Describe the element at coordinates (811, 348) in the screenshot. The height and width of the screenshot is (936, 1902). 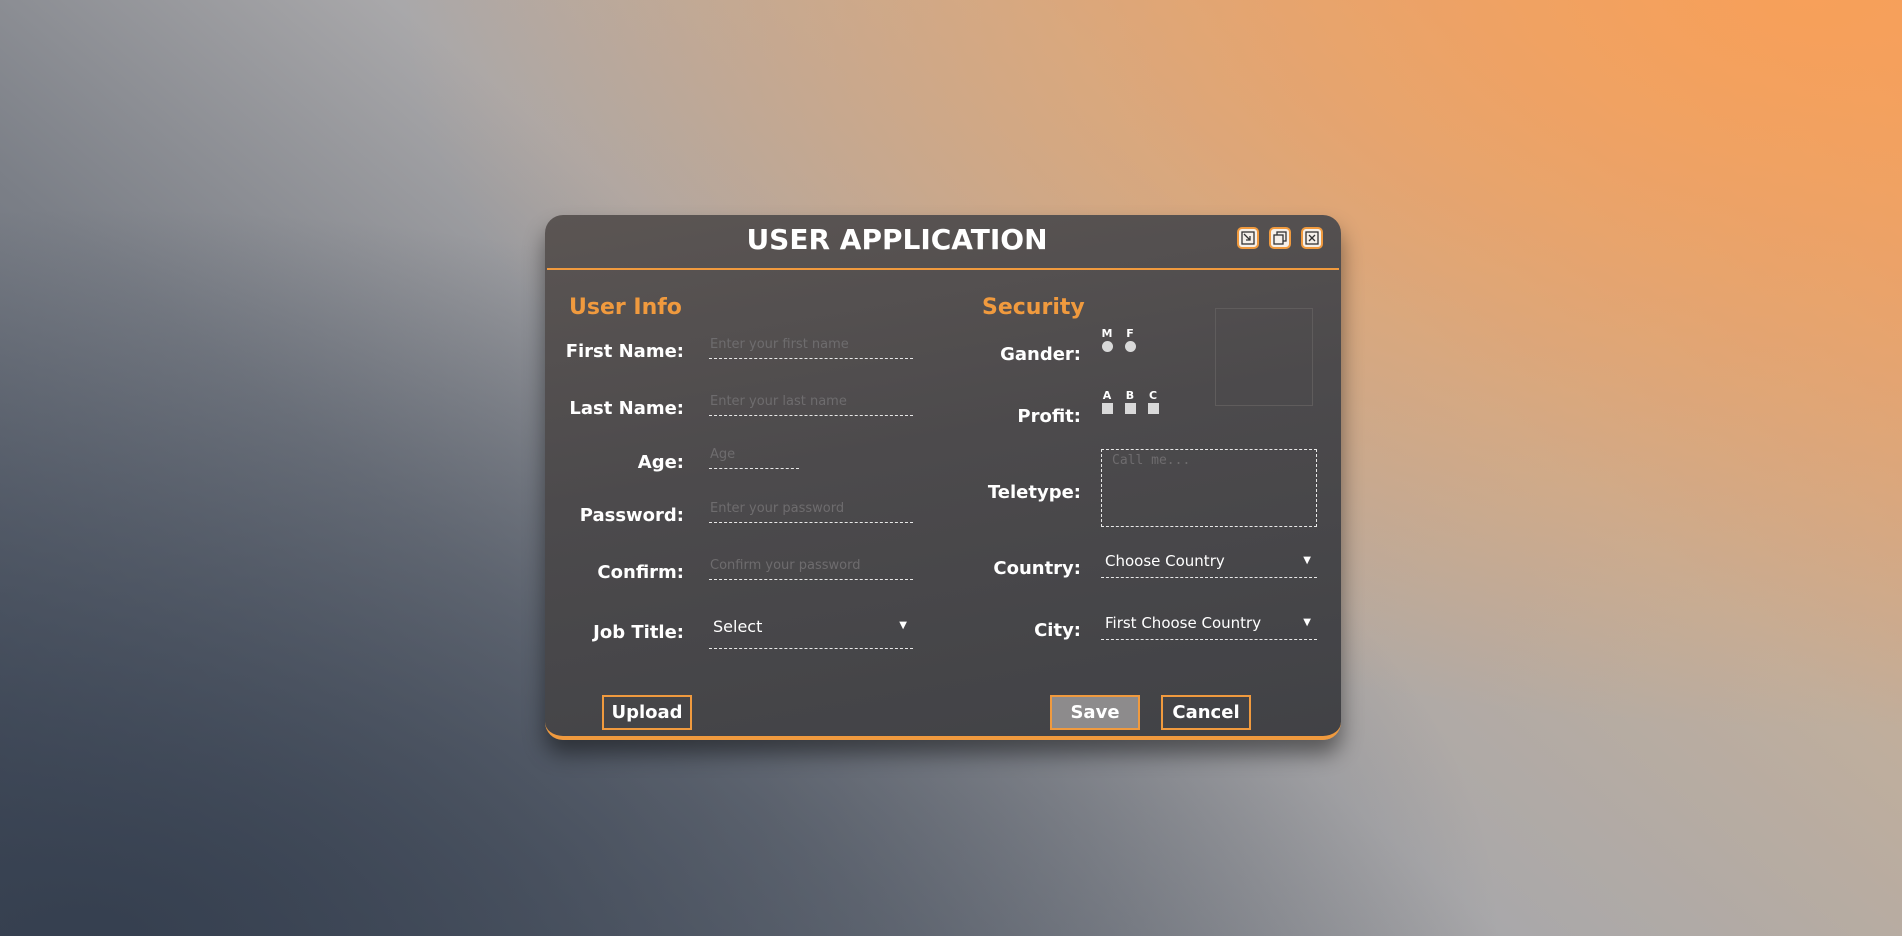
I see `first-name-input` at that location.